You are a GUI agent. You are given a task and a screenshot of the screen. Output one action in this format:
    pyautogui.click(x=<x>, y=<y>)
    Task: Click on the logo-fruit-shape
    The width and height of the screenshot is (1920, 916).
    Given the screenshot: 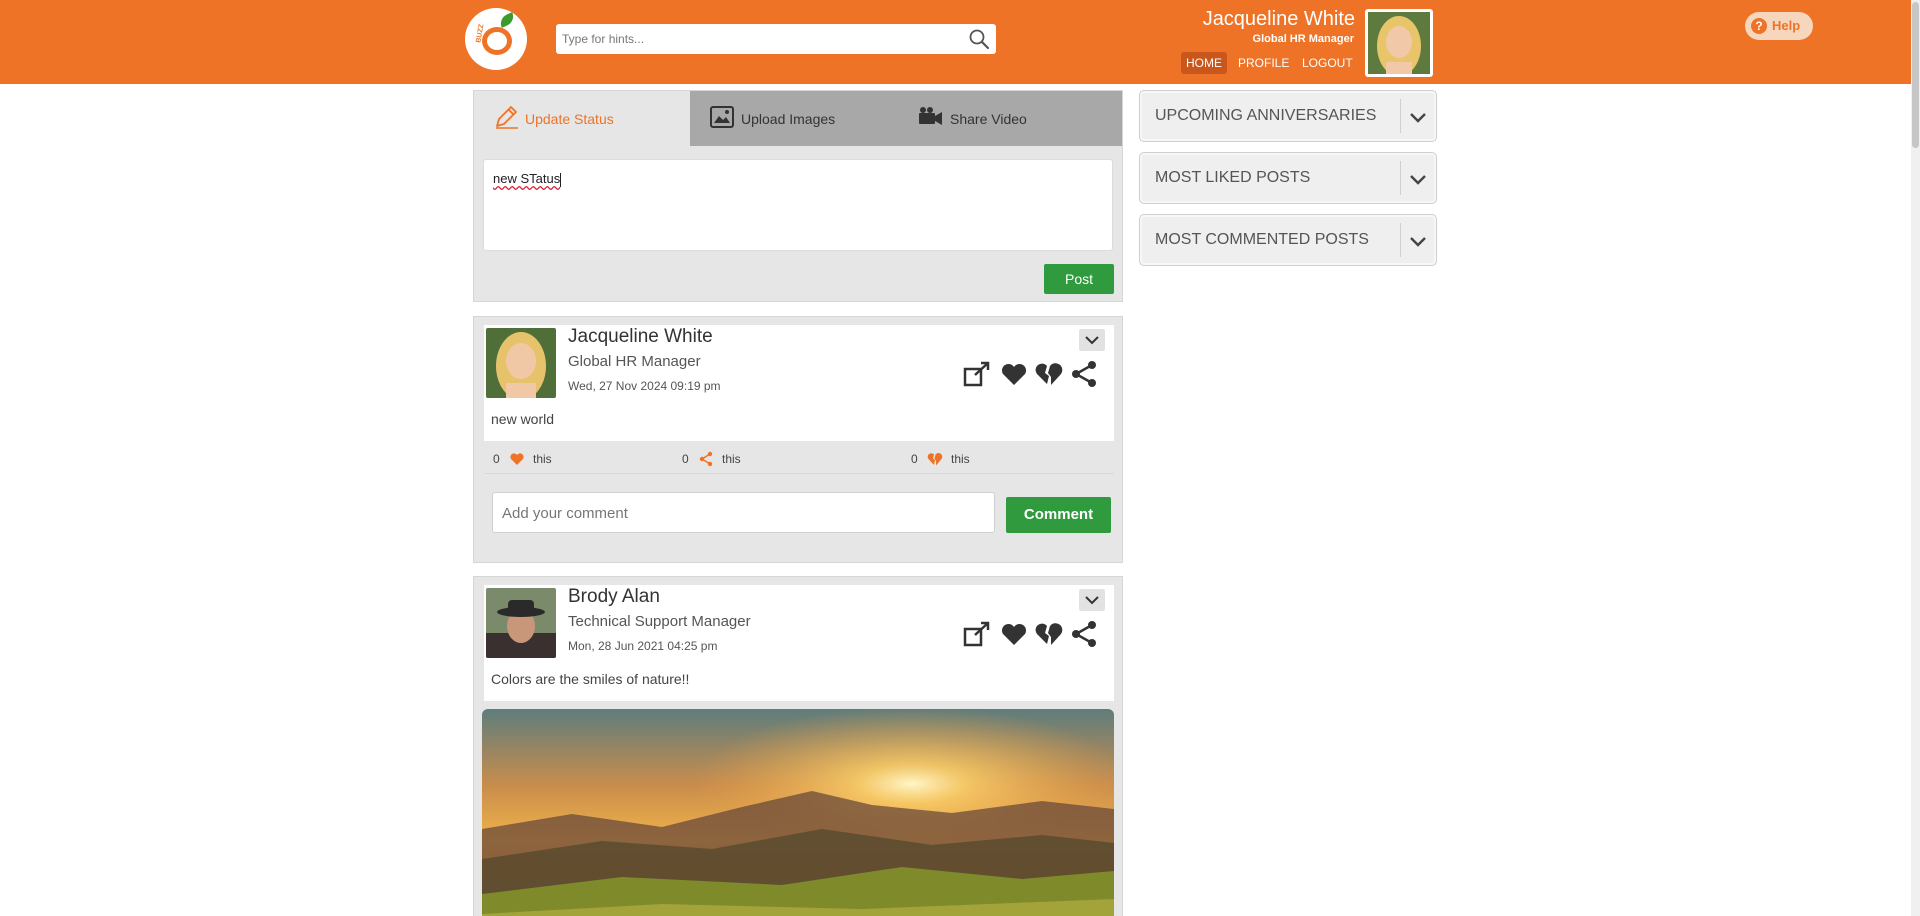 What is the action you would take?
    pyautogui.click(x=497, y=41)
    